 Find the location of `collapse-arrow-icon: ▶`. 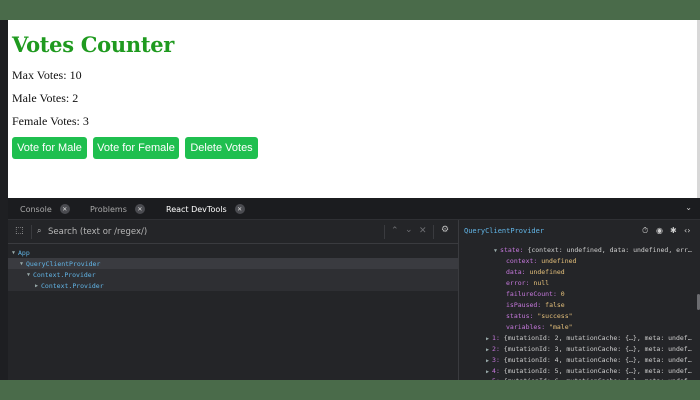

collapse-arrow-icon: ▶ is located at coordinates (36, 286).